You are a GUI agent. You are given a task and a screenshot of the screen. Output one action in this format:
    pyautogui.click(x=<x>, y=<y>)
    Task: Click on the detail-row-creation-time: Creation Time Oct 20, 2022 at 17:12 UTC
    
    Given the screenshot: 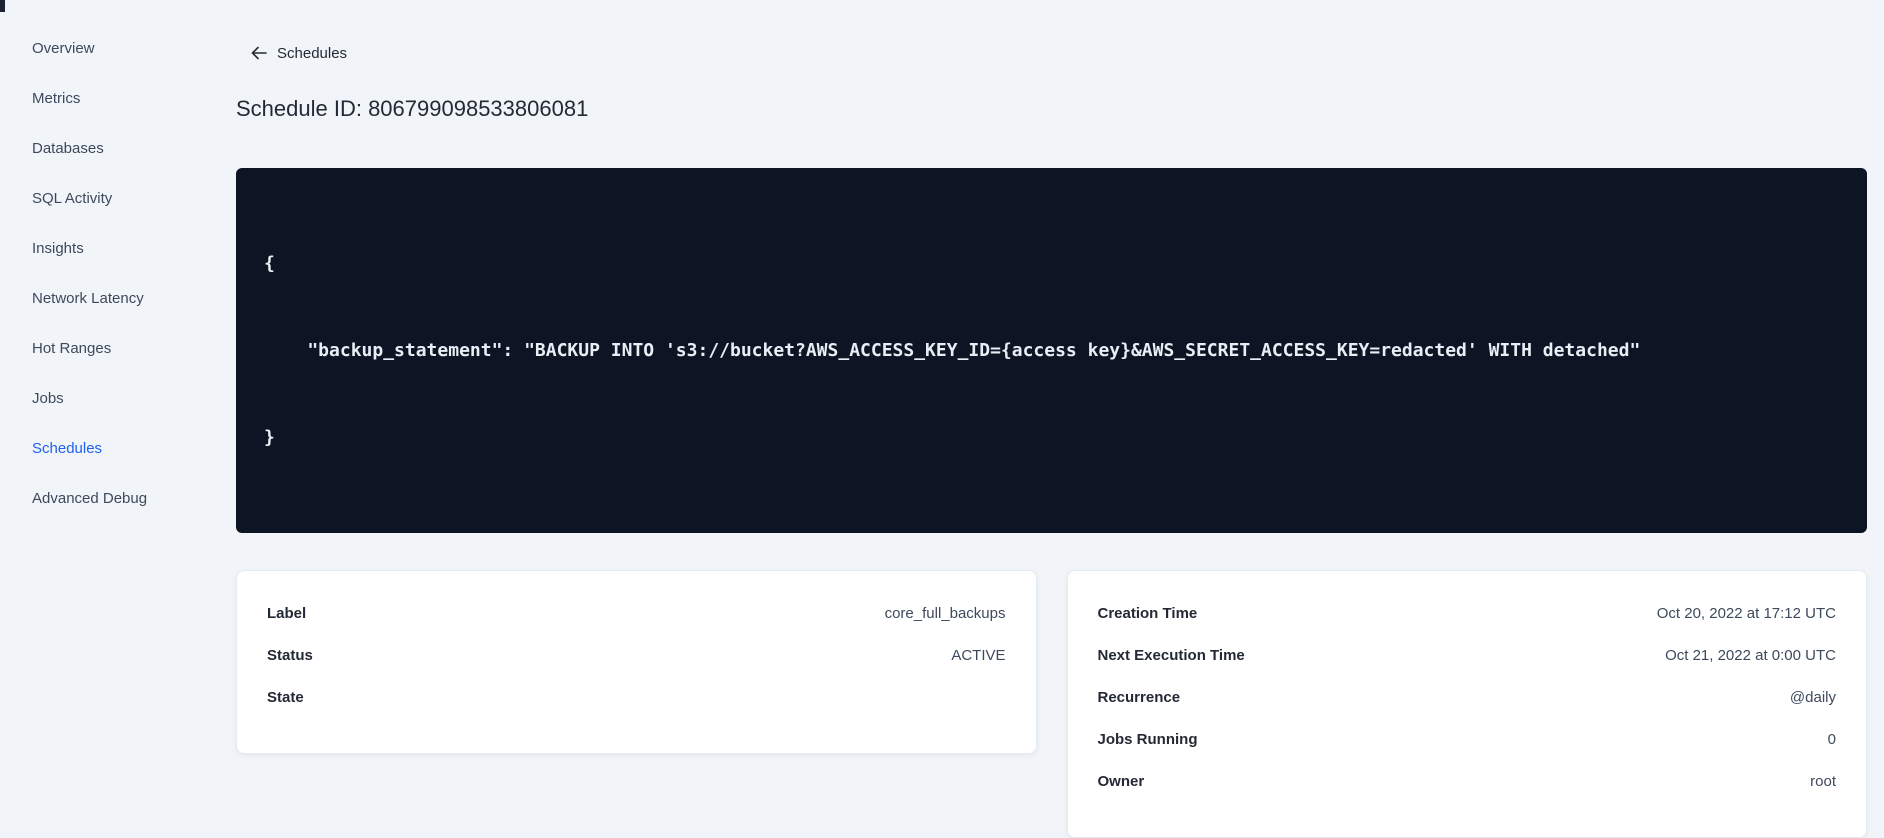 What is the action you would take?
    pyautogui.click(x=1467, y=613)
    